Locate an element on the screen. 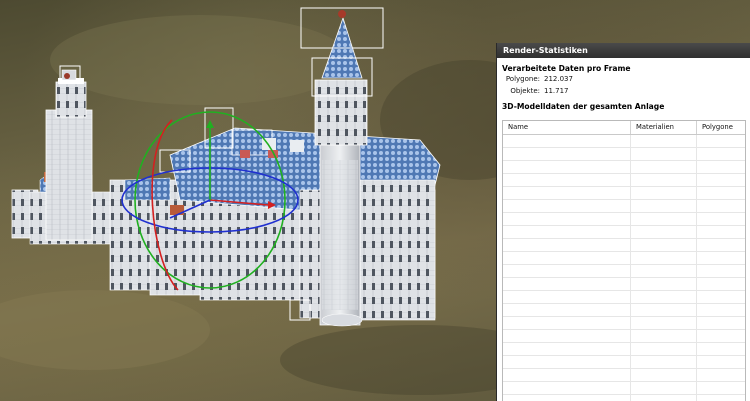 This screenshot has height=401, width=750. castle-left-tower is located at coordinates (69, 155).